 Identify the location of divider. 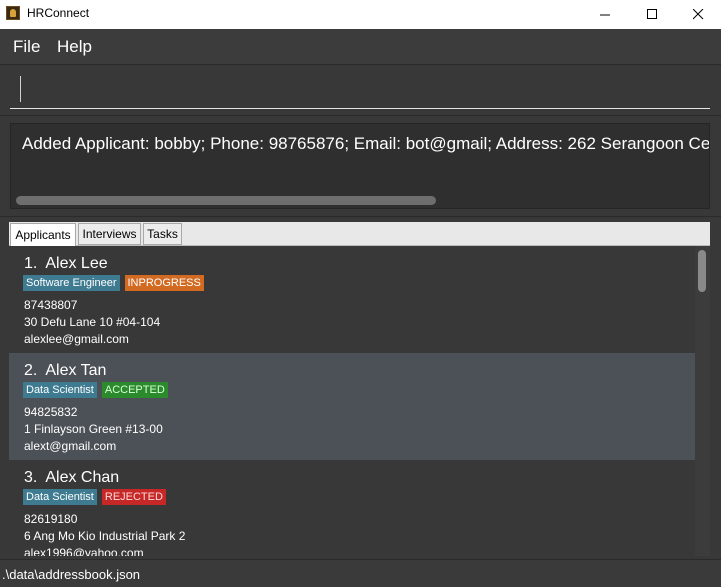
(360, 216).